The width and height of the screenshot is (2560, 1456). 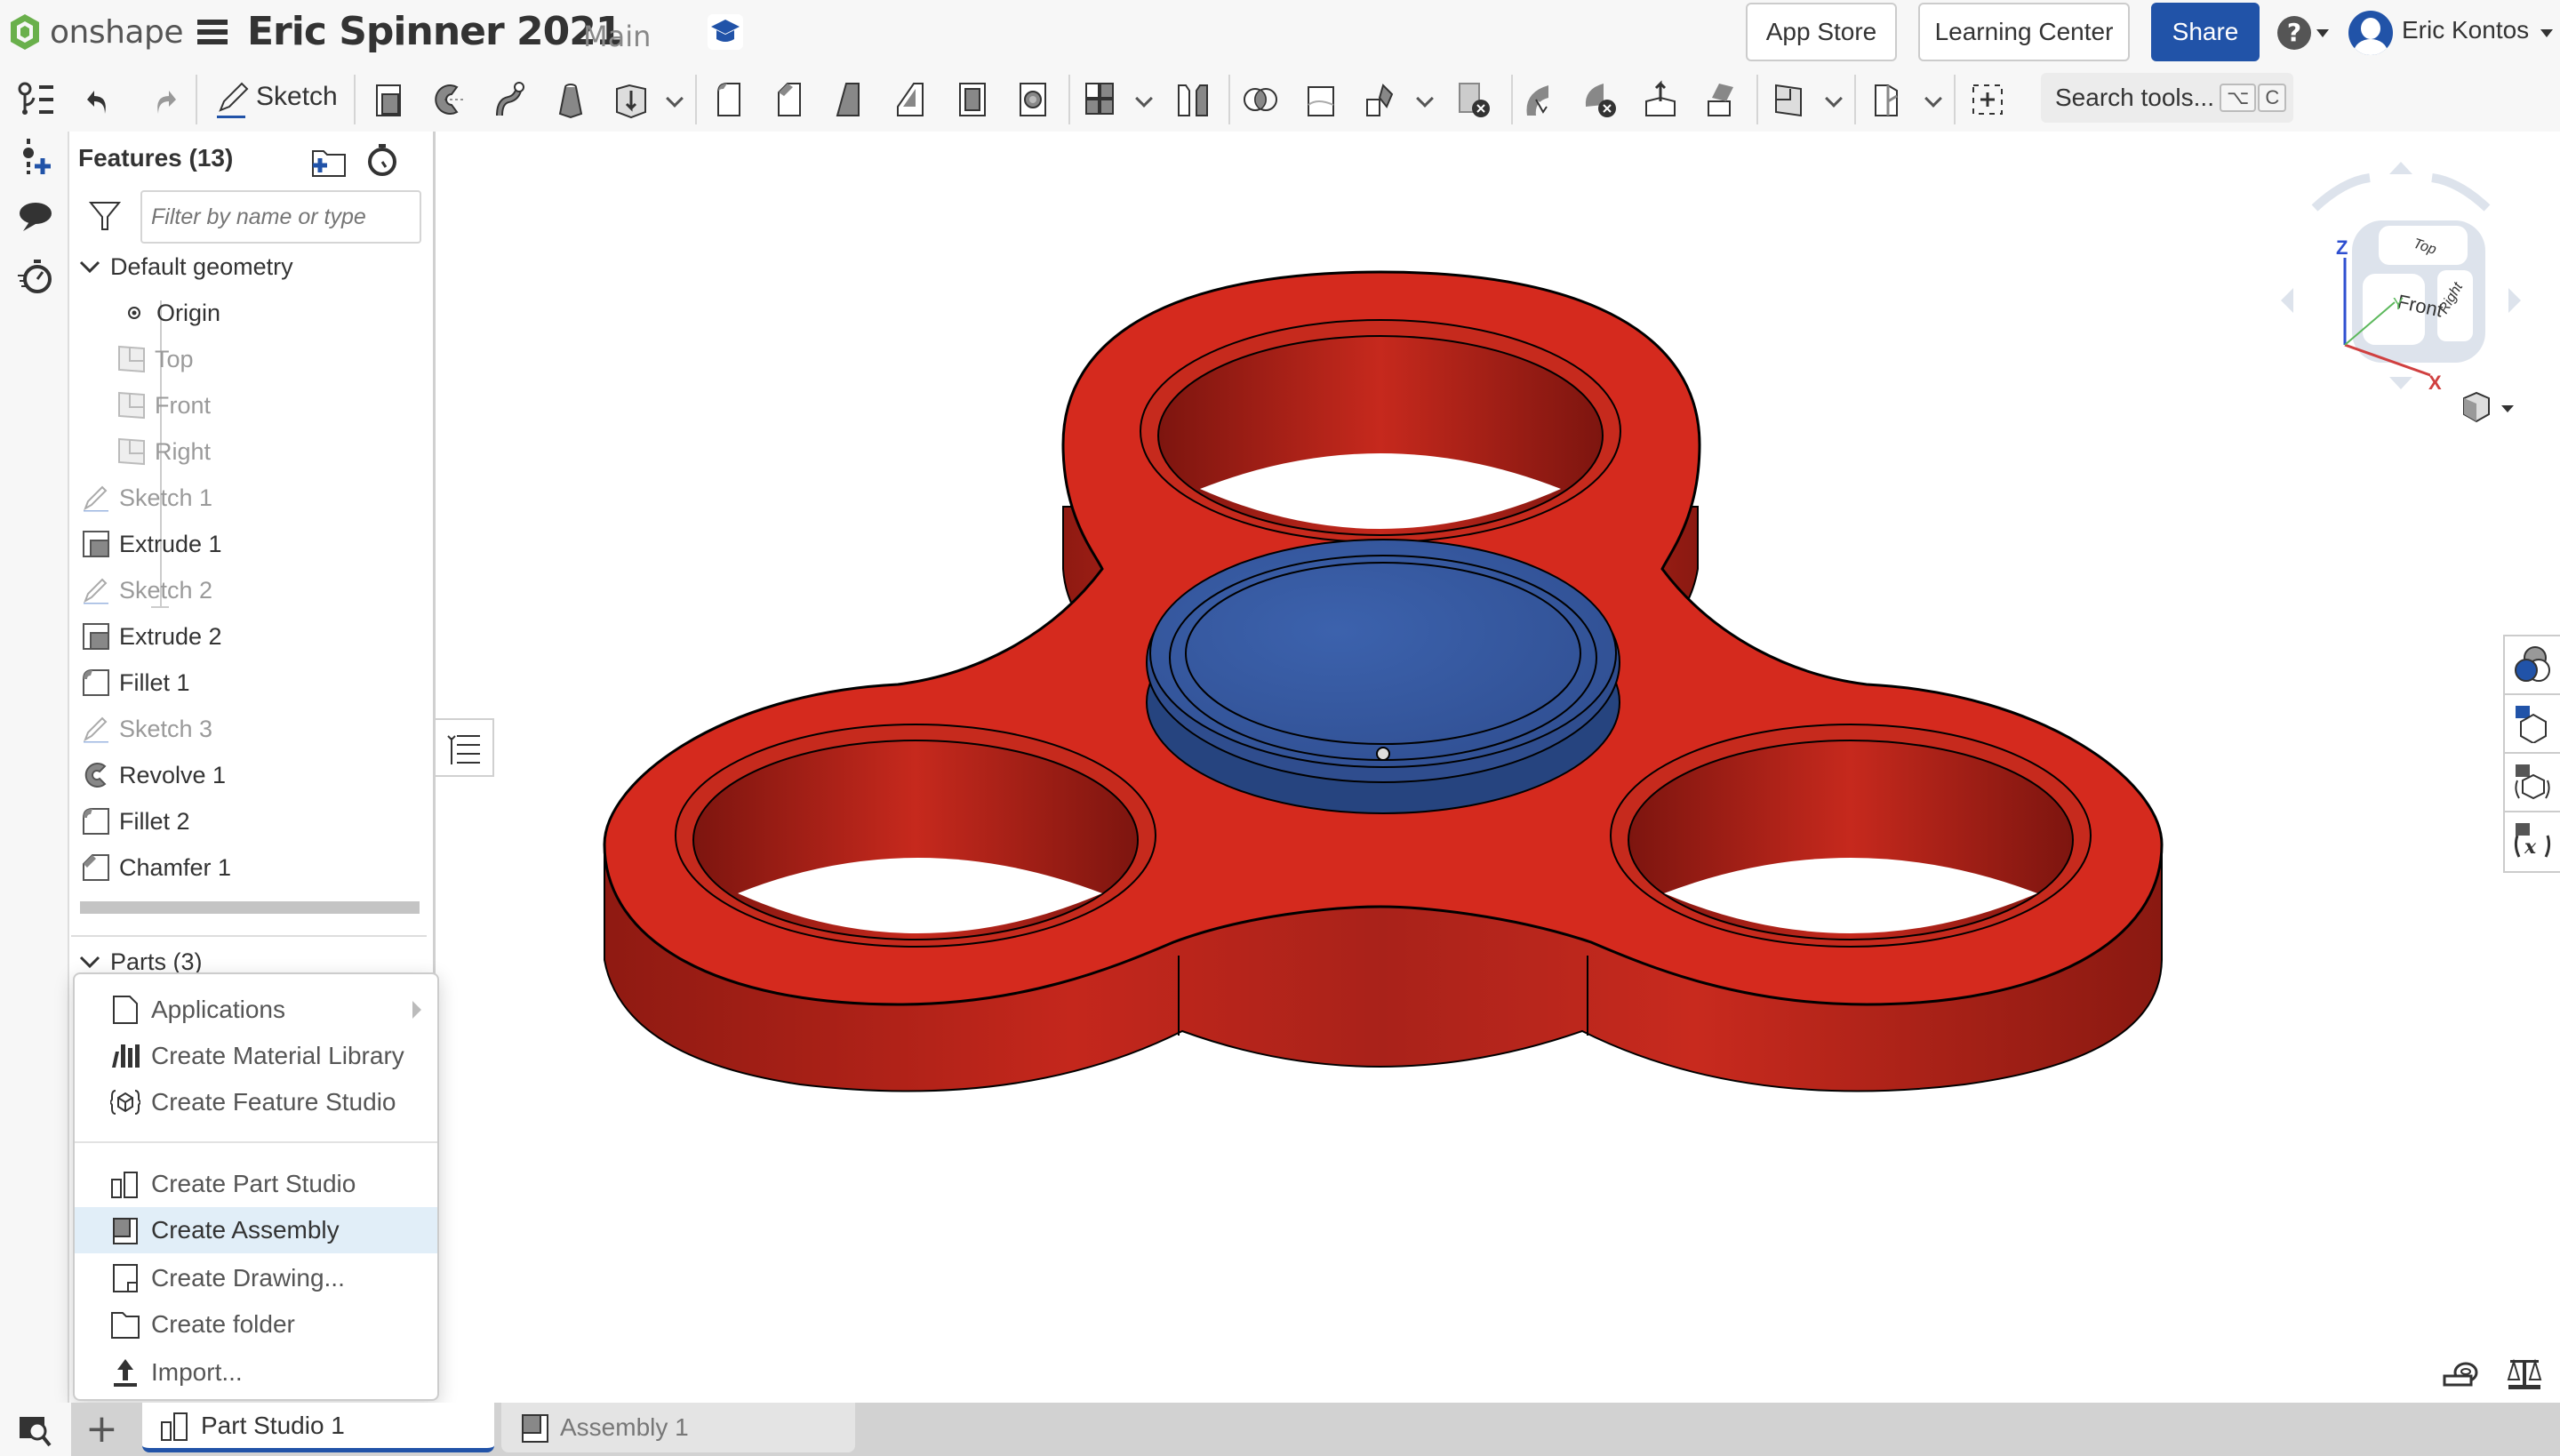 What do you see at coordinates (510, 99) in the screenshot?
I see `sweep-icon` at bounding box center [510, 99].